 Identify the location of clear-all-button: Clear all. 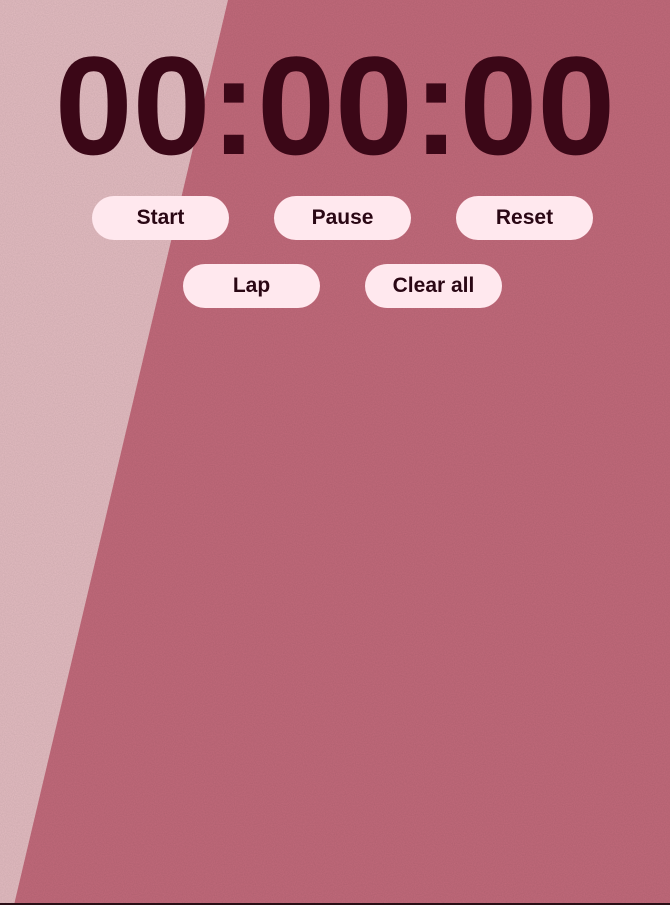
(433, 286).